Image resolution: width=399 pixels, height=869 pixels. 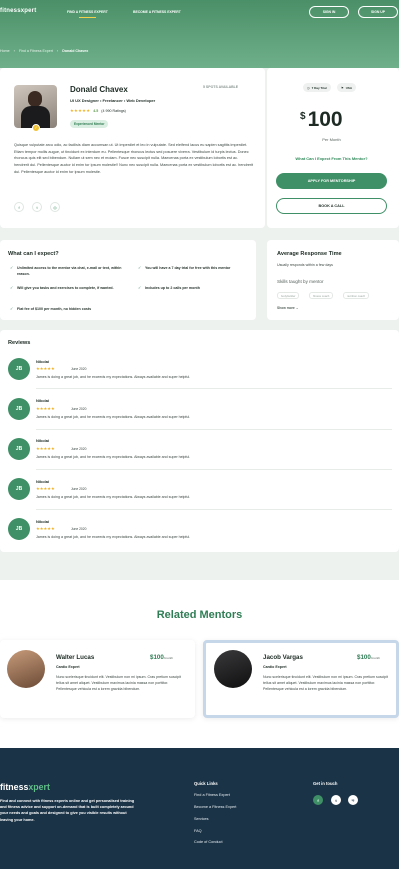 I want to click on page-title: Donald Chavex, so click(x=99, y=89).